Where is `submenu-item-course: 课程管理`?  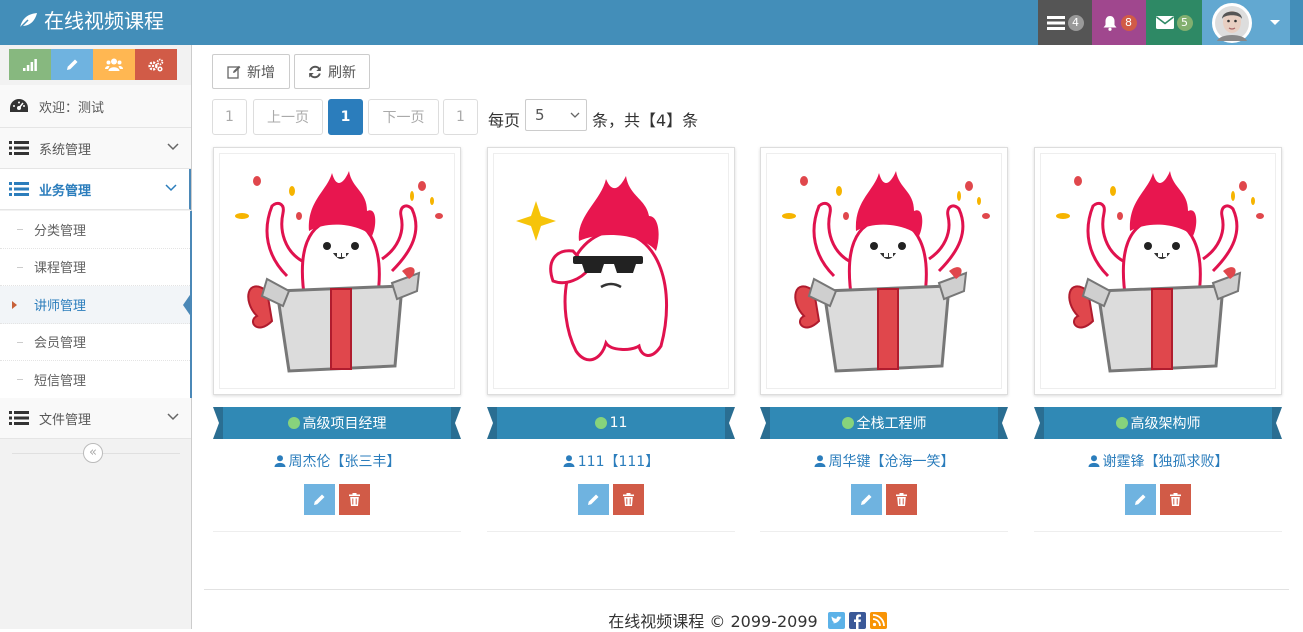
submenu-item-course: 课程管理 is located at coordinates (95, 267).